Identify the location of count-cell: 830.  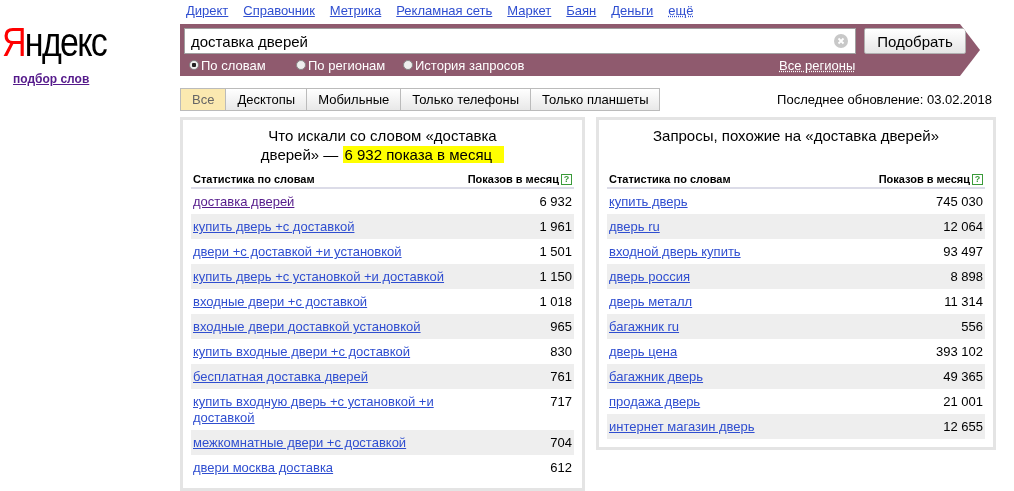
(561, 352).